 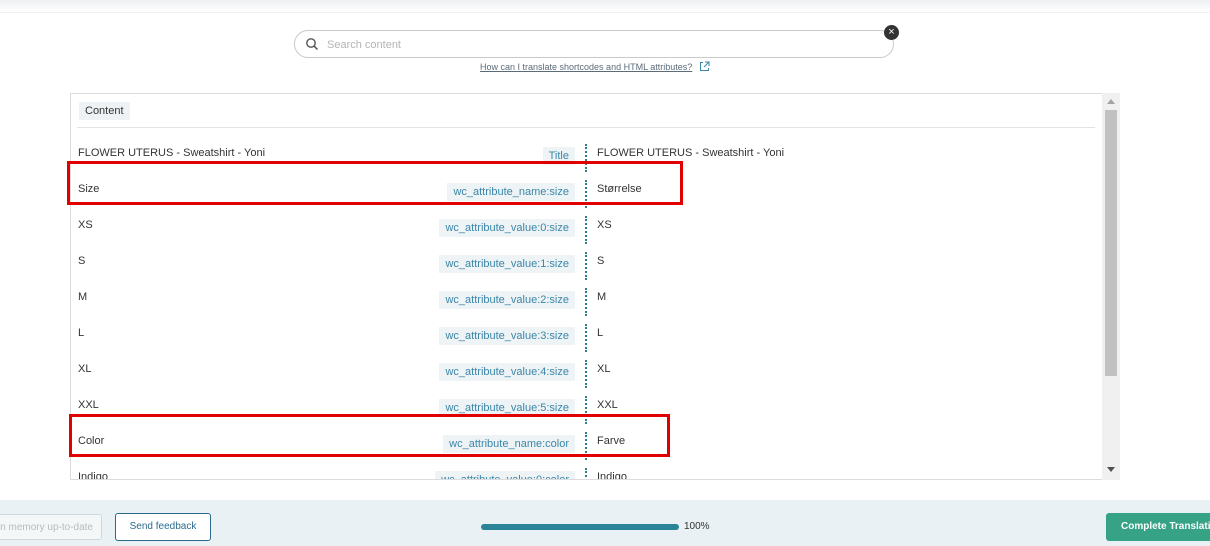 I want to click on target-text: L, so click(x=600, y=333).